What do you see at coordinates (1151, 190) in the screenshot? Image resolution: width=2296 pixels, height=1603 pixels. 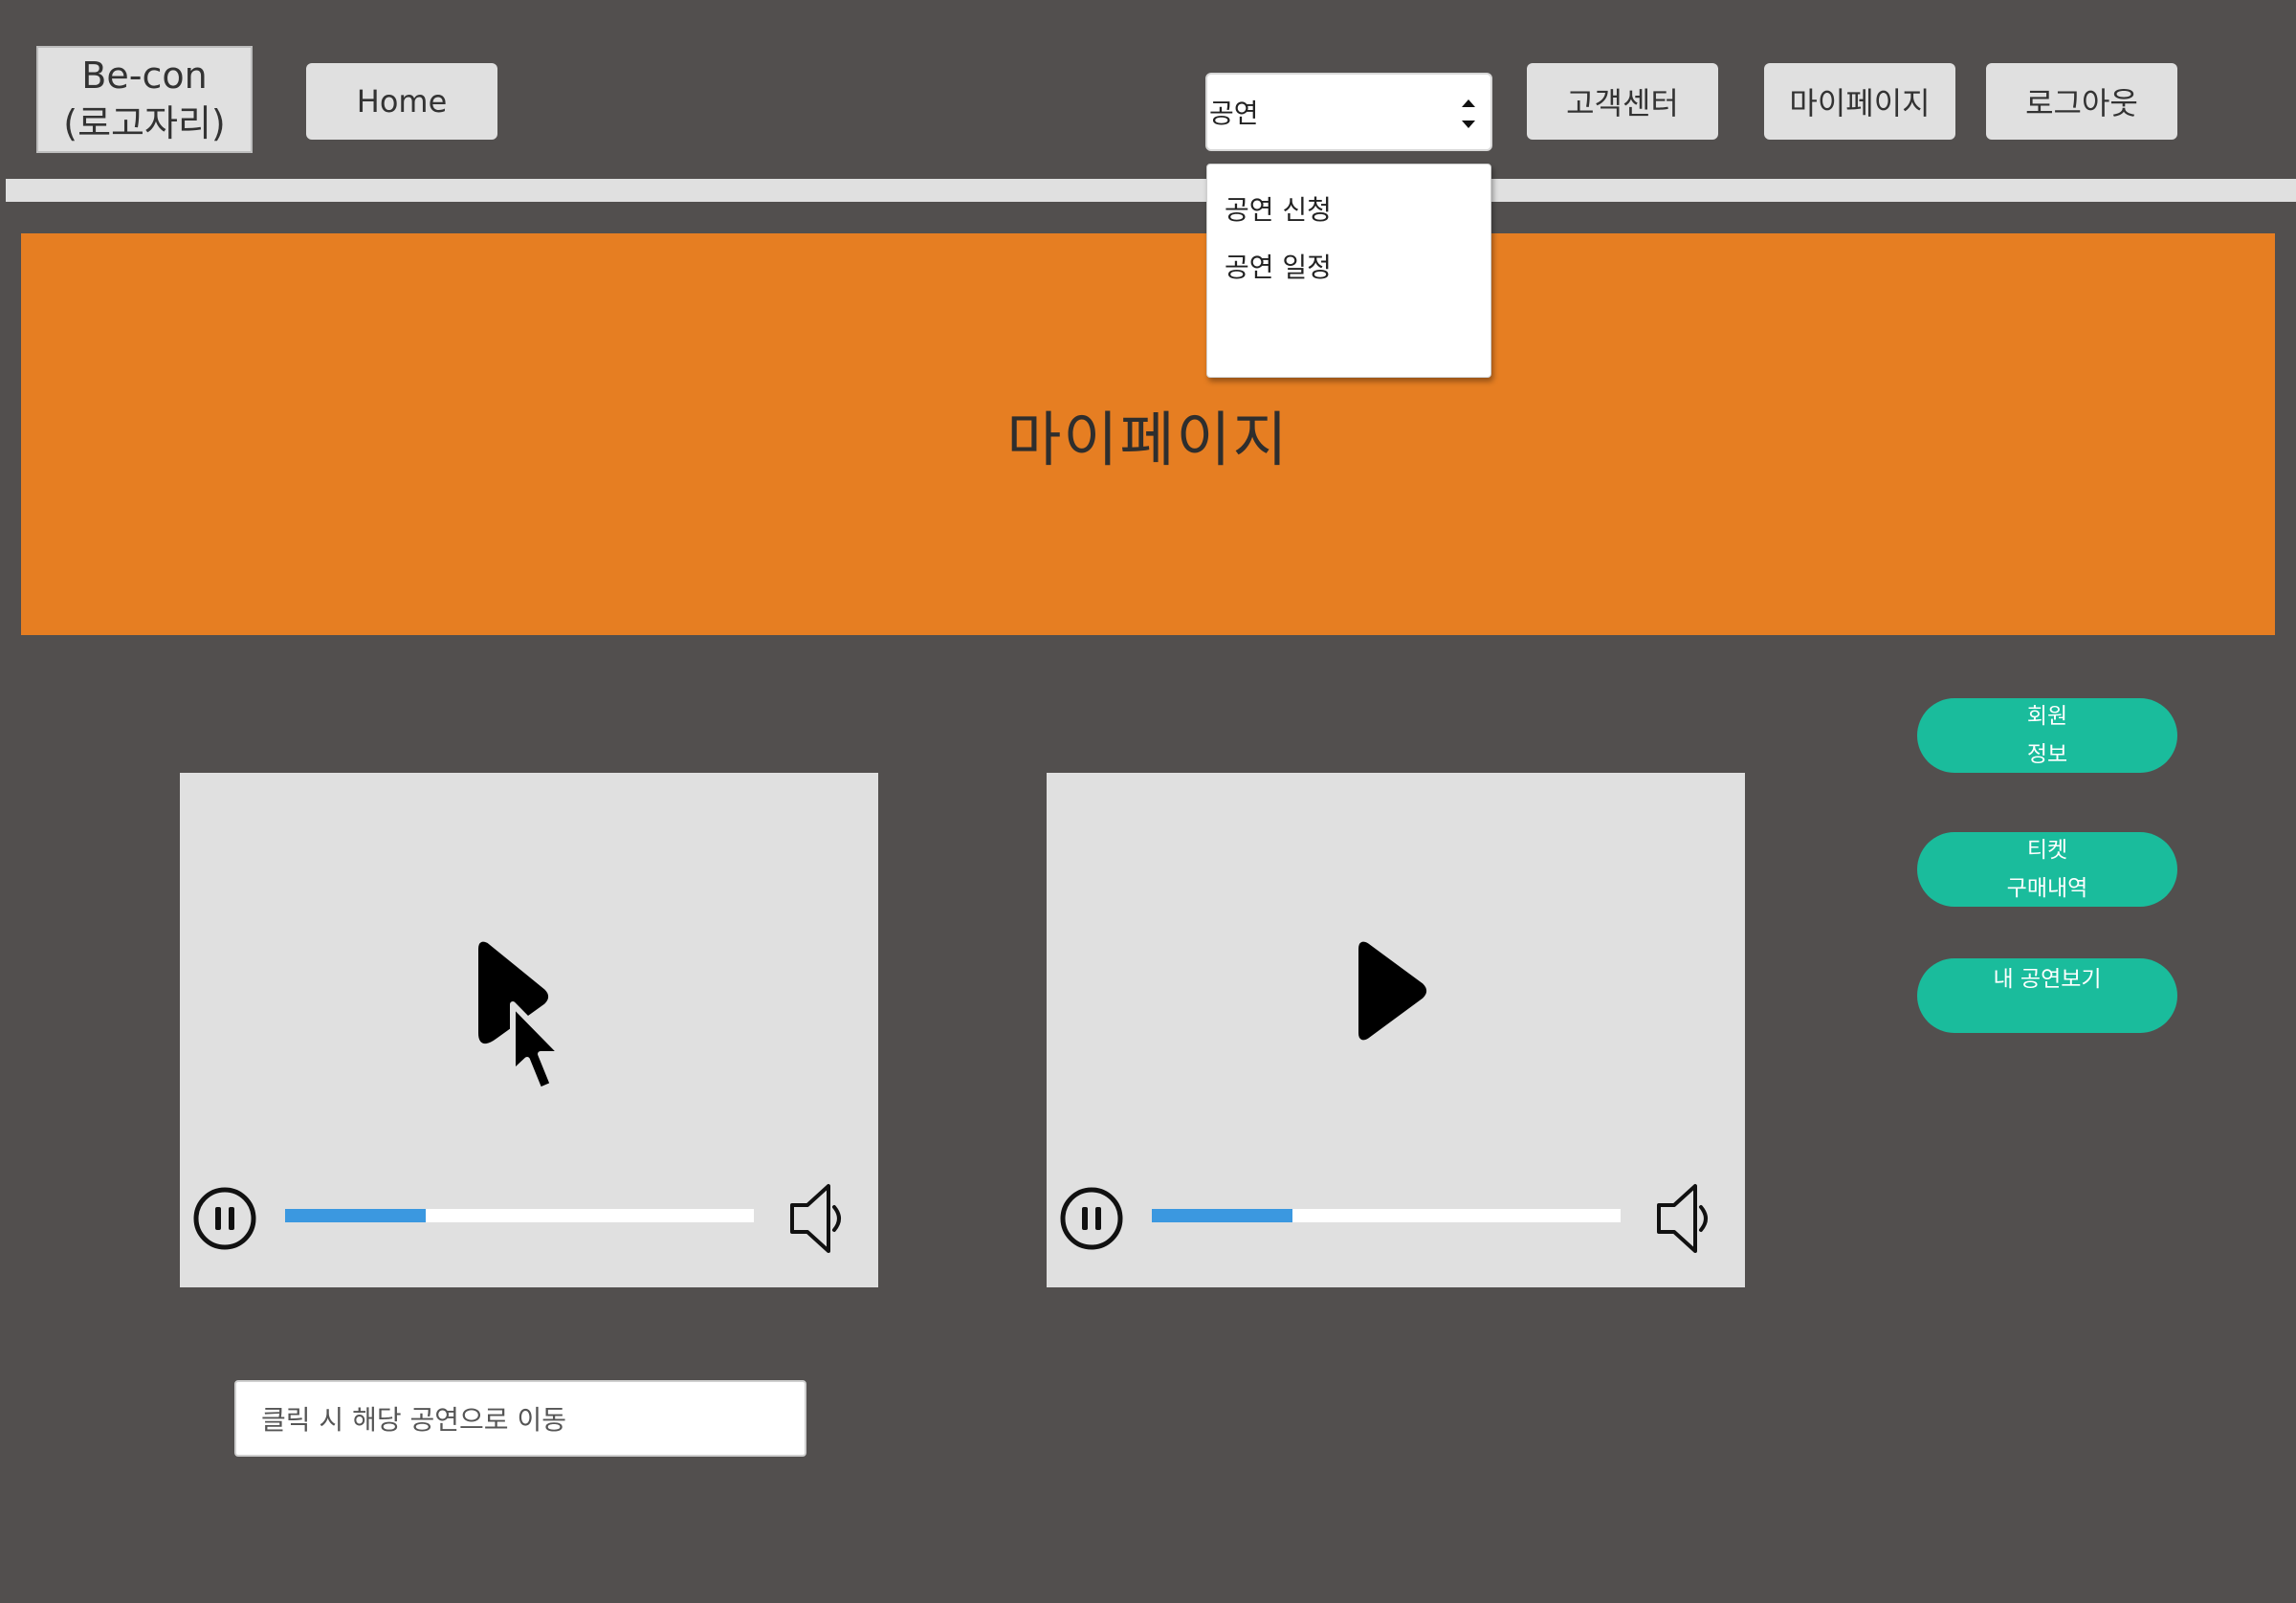 I see `header-divider` at bounding box center [1151, 190].